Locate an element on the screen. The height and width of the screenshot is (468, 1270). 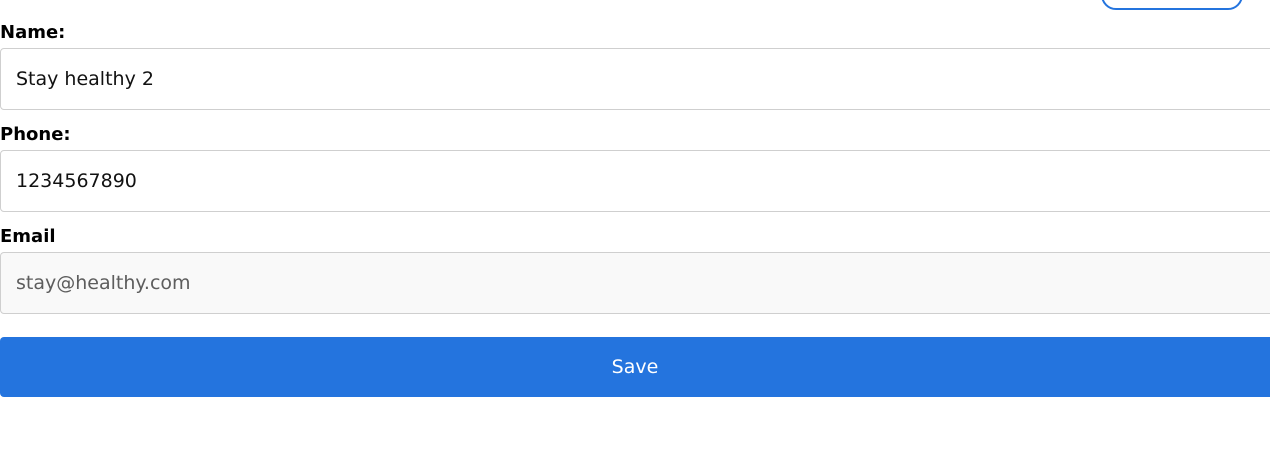
save-button: Save is located at coordinates (635, 367).